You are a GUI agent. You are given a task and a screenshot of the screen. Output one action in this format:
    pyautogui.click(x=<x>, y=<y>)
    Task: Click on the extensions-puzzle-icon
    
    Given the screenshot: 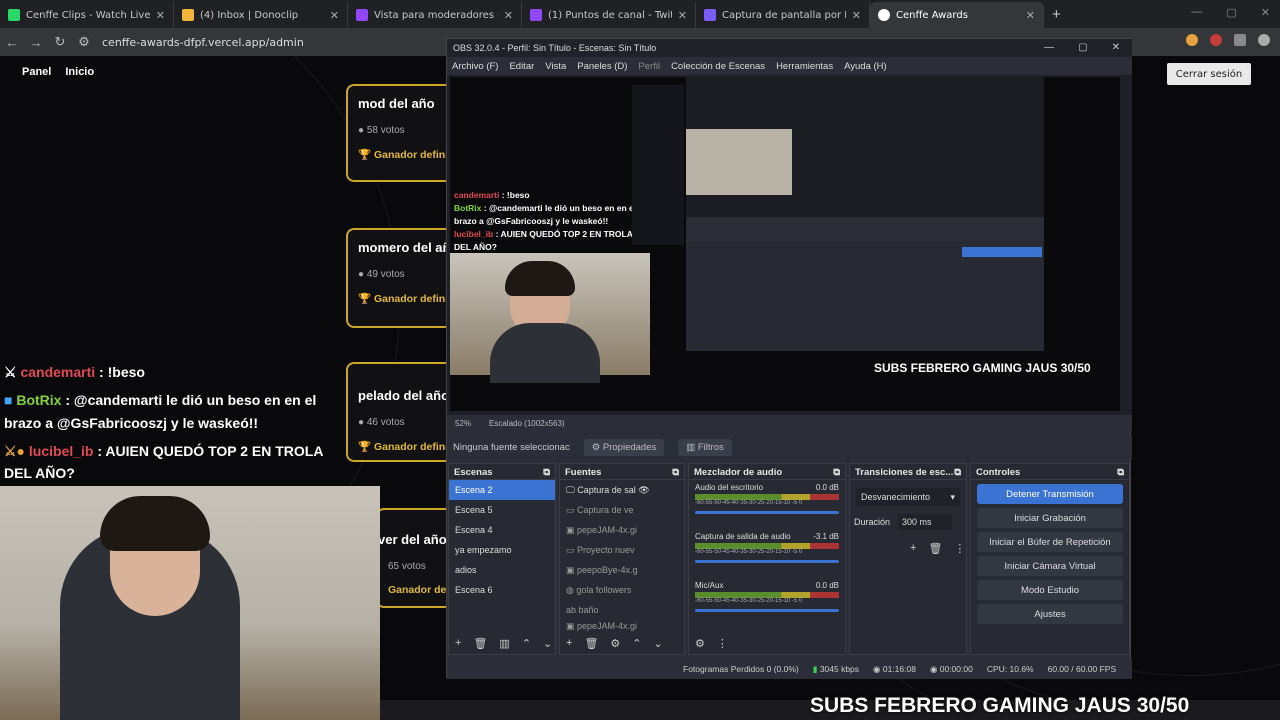 What is the action you would take?
    pyautogui.click(x=1240, y=40)
    